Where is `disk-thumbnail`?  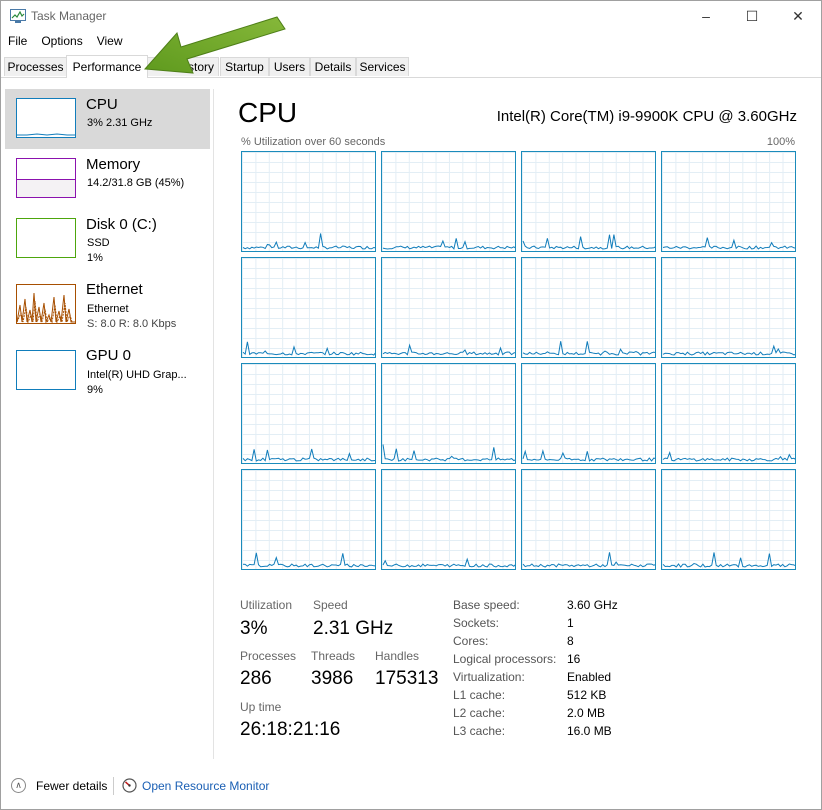 disk-thumbnail is located at coordinates (46, 238).